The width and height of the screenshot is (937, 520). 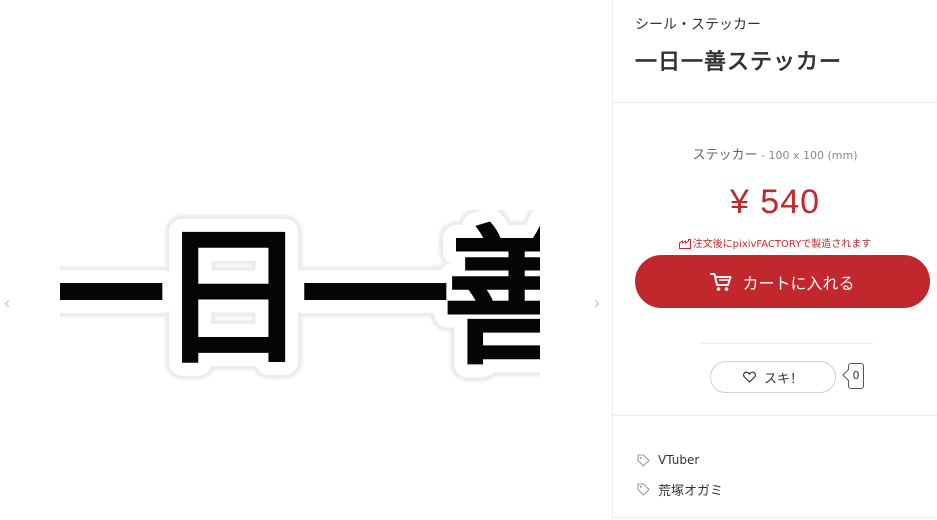 I want to click on tag-label: 荒塚オガミ, so click(x=691, y=491).